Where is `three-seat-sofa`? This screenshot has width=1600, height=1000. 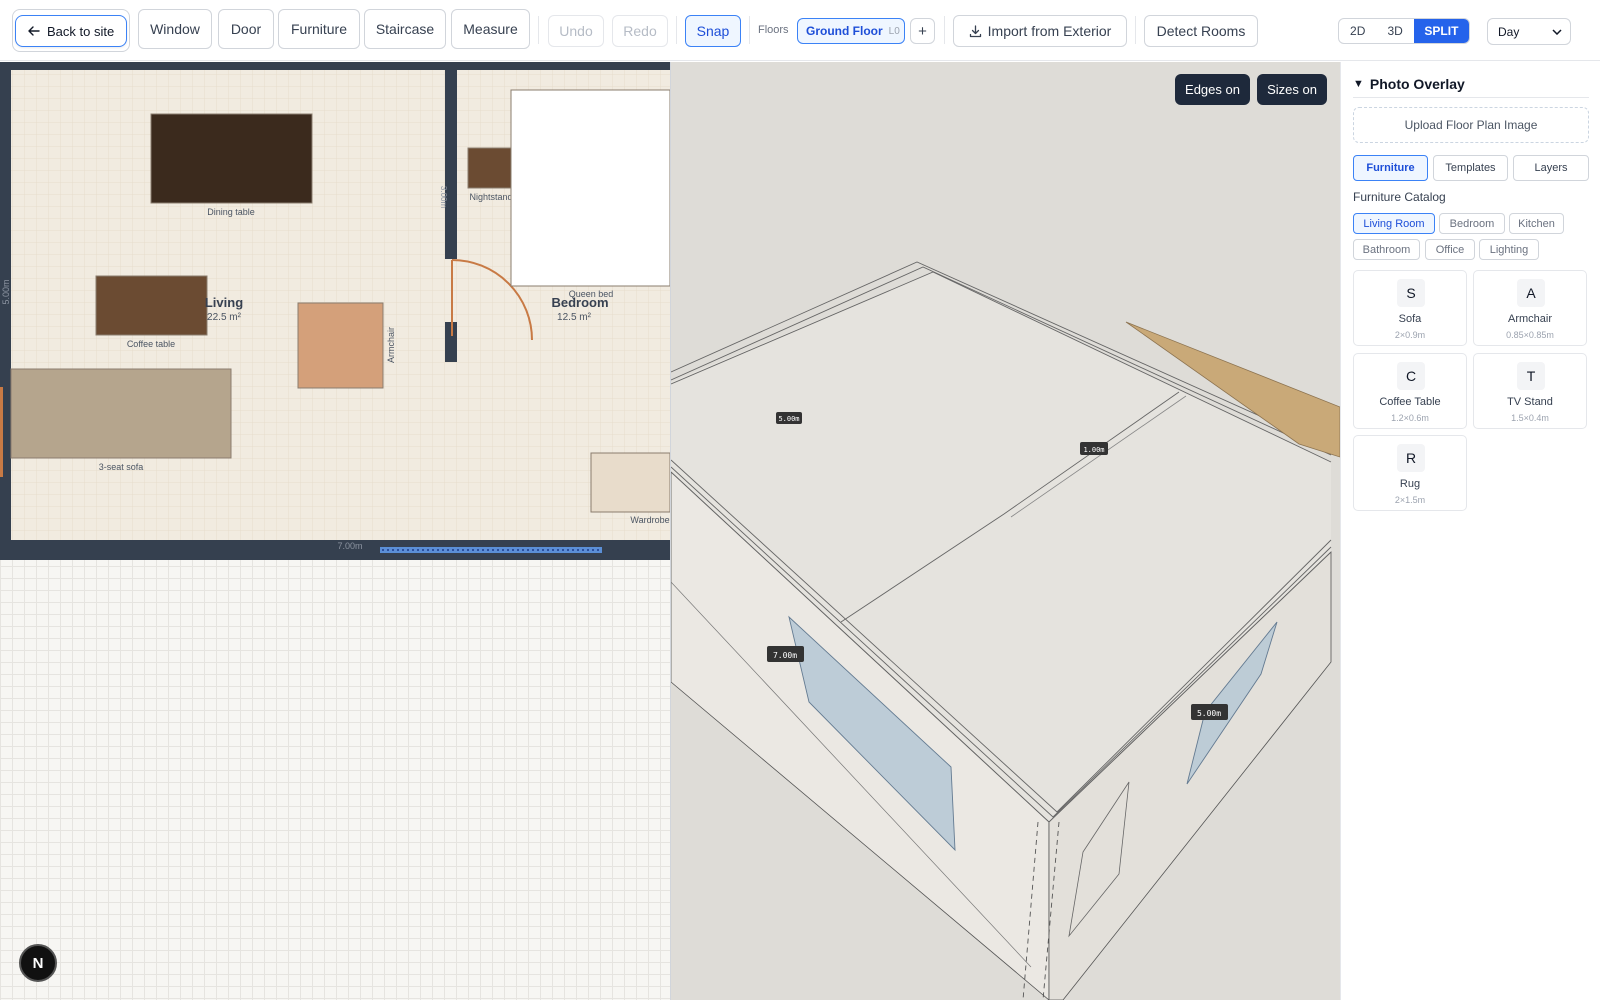 three-seat-sofa is located at coordinates (121, 413).